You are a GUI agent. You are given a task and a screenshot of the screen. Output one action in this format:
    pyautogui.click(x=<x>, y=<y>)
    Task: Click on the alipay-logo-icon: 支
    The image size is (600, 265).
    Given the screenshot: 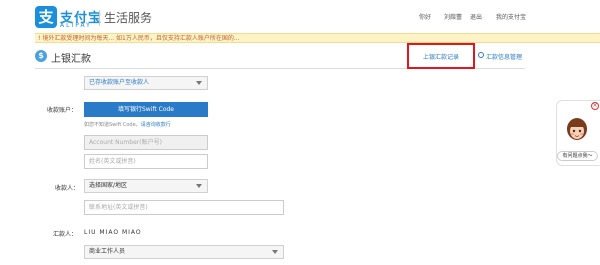 What is the action you would take?
    pyautogui.click(x=46, y=17)
    